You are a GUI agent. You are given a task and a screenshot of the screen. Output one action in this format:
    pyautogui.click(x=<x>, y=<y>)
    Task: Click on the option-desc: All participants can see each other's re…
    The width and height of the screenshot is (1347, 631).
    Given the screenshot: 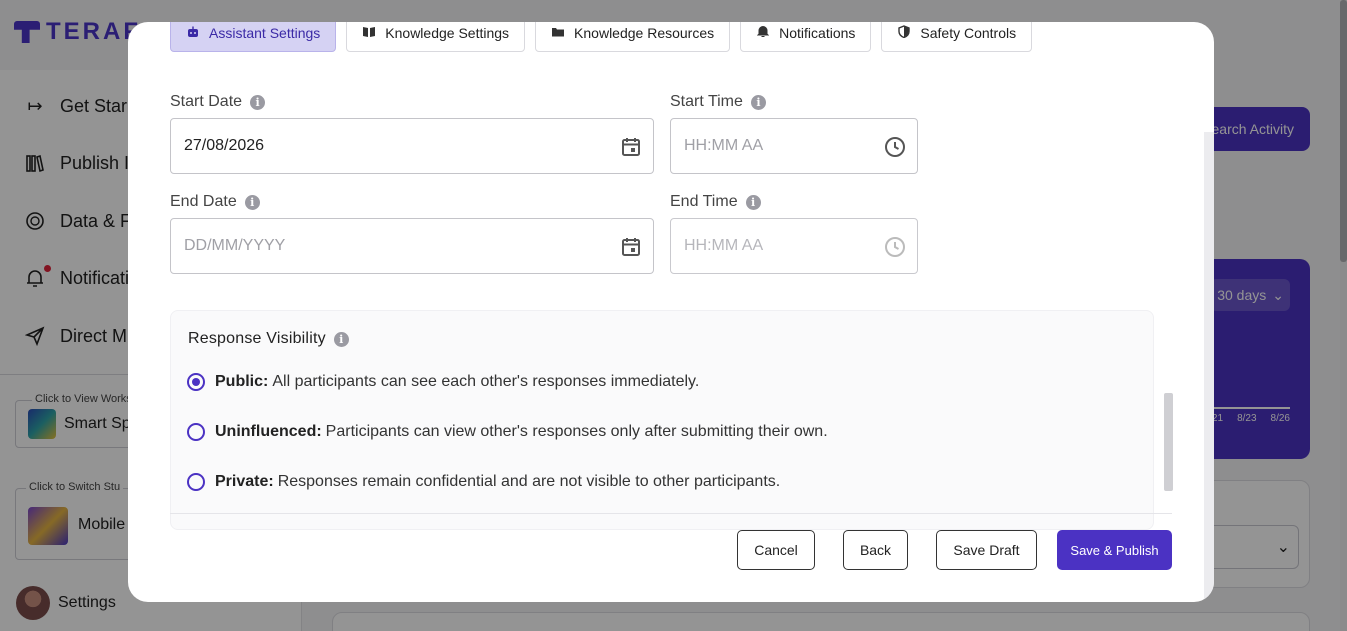 What is the action you would take?
    pyautogui.click(x=486, y=381)
    